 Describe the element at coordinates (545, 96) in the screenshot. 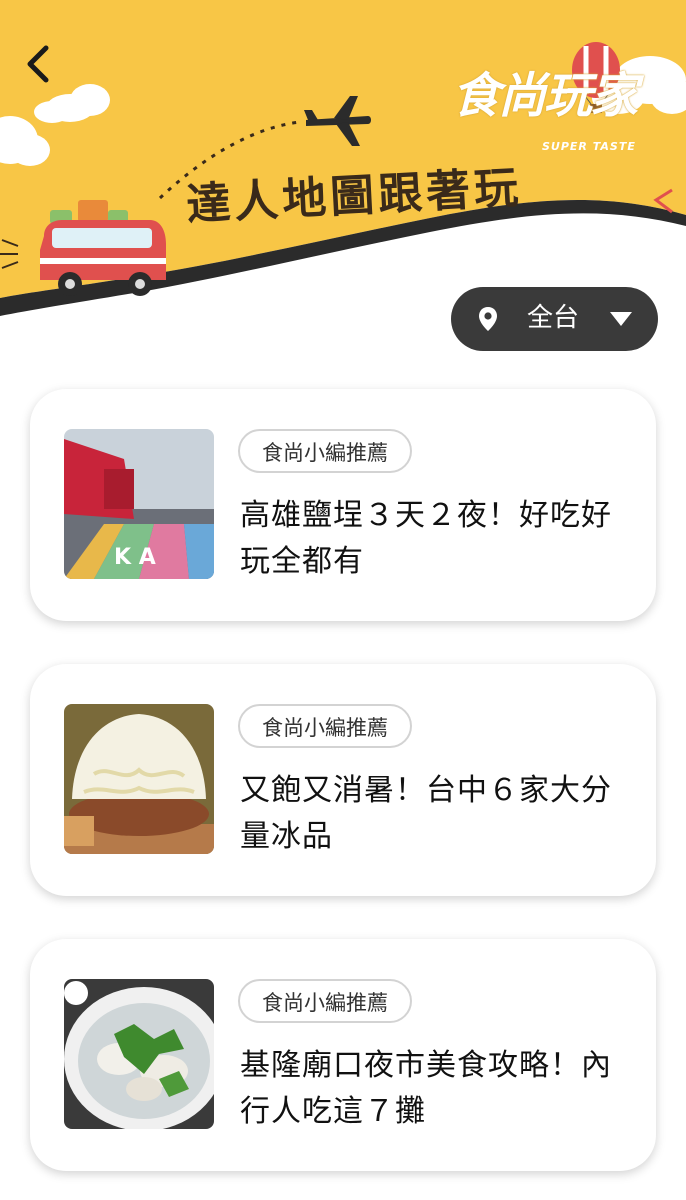

I see `logo-text: 食尚玩家` at that location.